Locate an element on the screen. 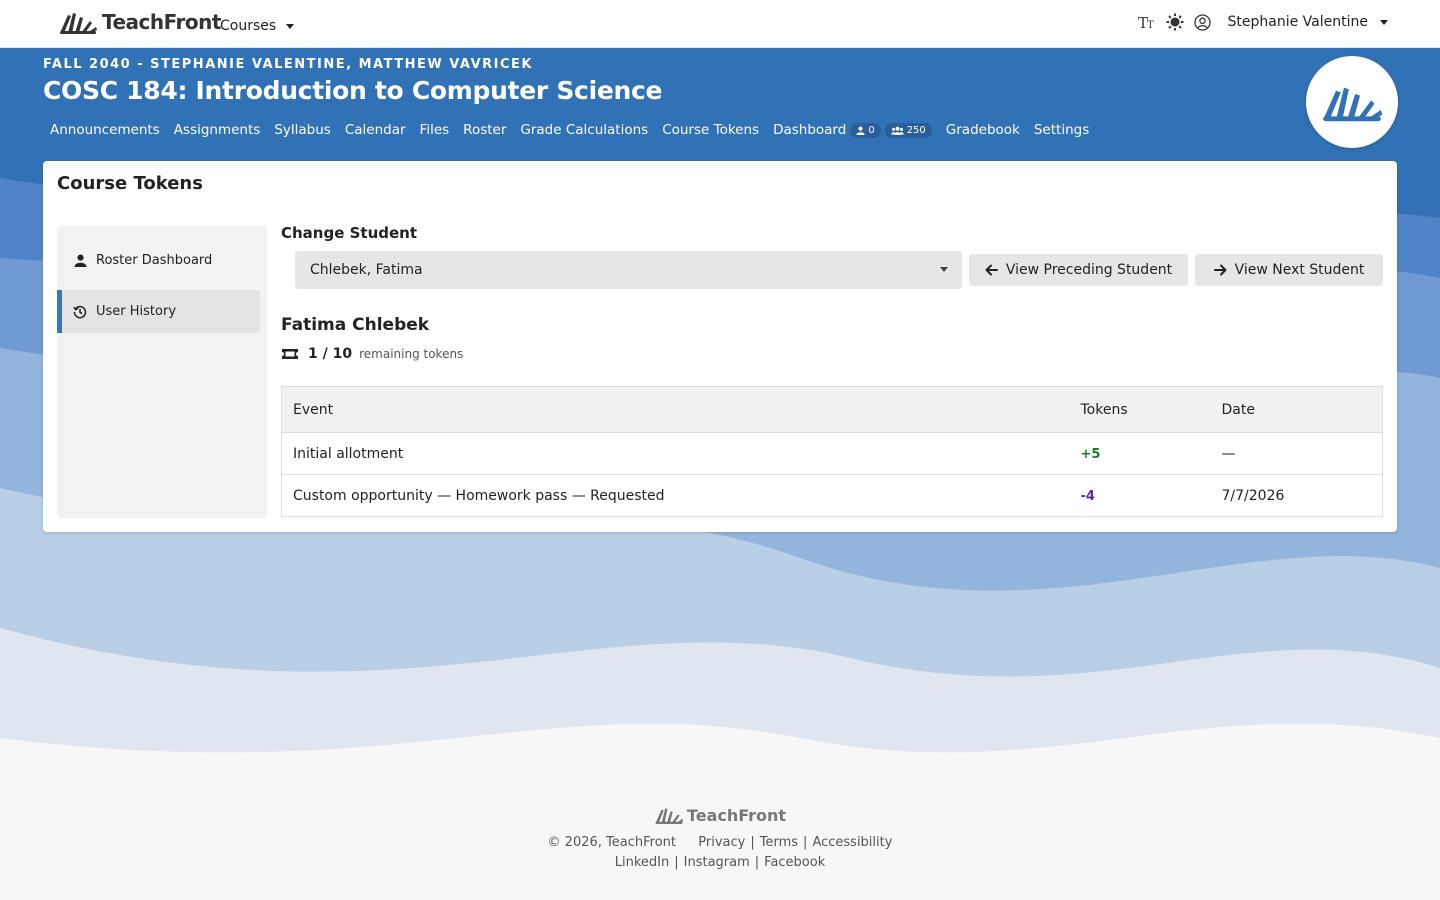 This screenshot has height=900, width=1440. footer-link-terms: Terms is located at coordinates (779, 842).